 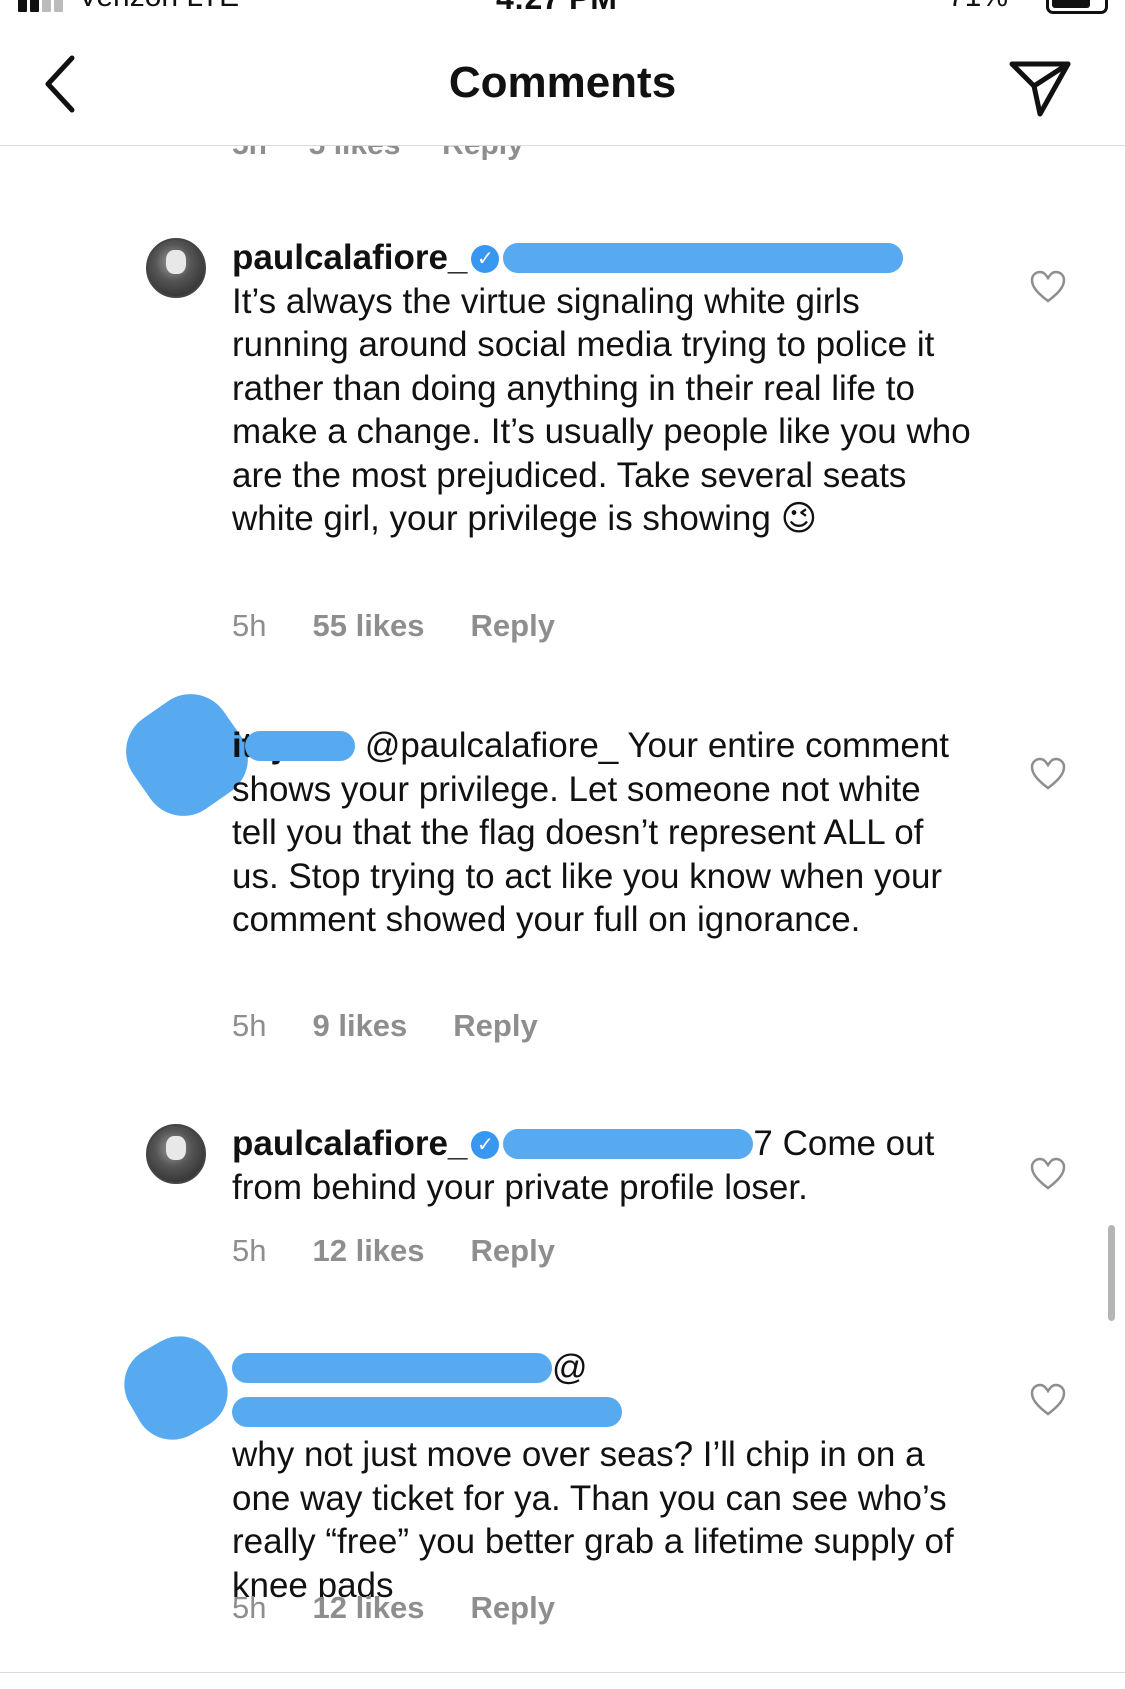 I want to click on share-button, so click(x=1040, y=88).